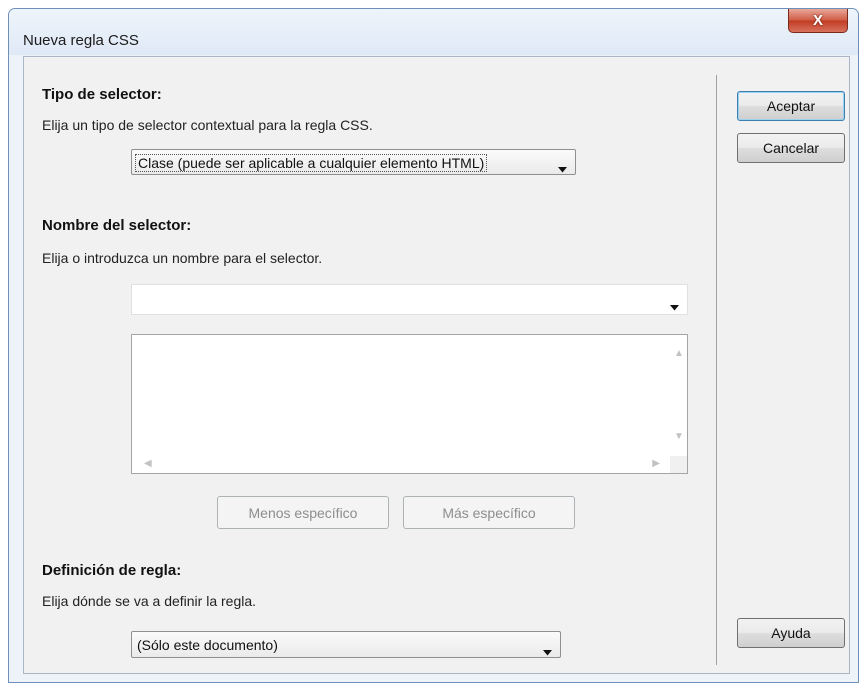 This screenshot has width=867, height=689. I want to click on selector-preview-list: ▲ ▼ ◀ ▶, so click(409, 404).